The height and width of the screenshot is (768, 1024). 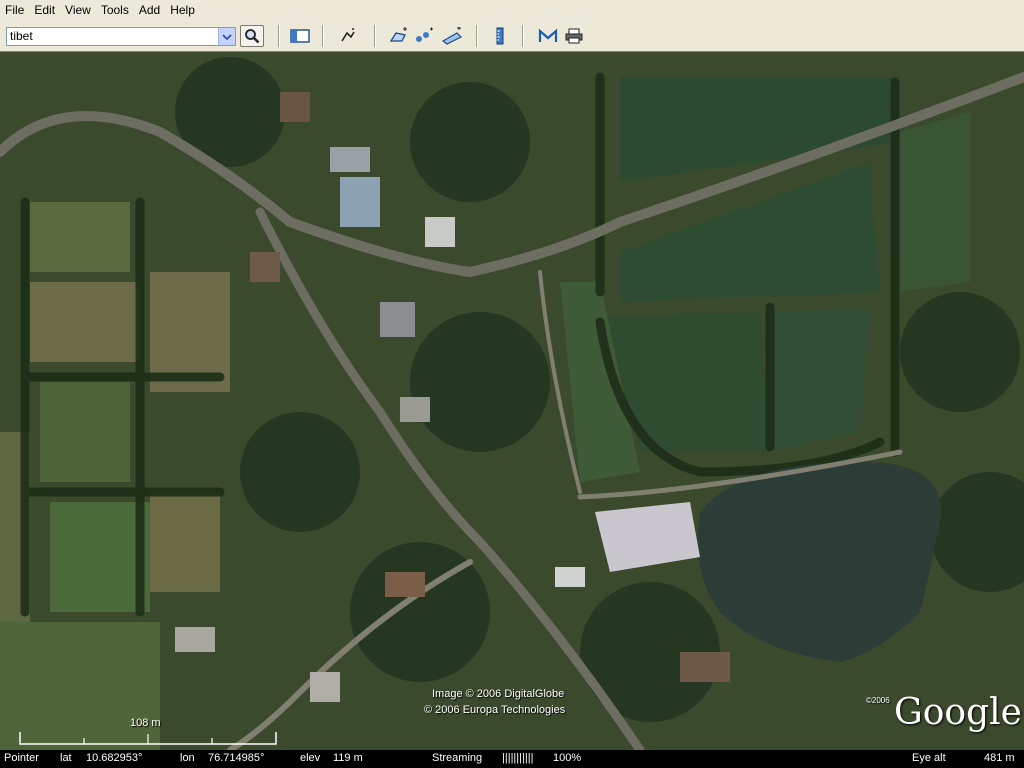 I want to click on elev-label: elev, so click(x=310, y=758).